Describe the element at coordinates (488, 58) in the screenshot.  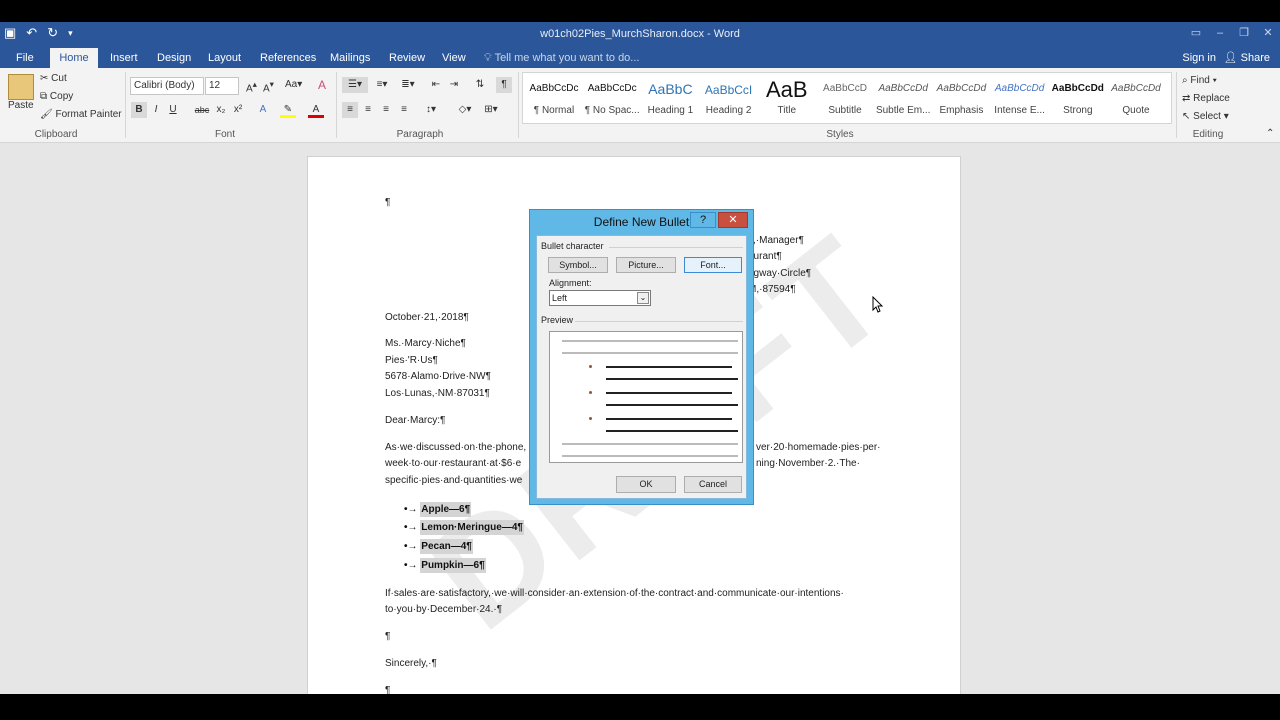
I see `lightbulb-icon: 💡︎` at that location.